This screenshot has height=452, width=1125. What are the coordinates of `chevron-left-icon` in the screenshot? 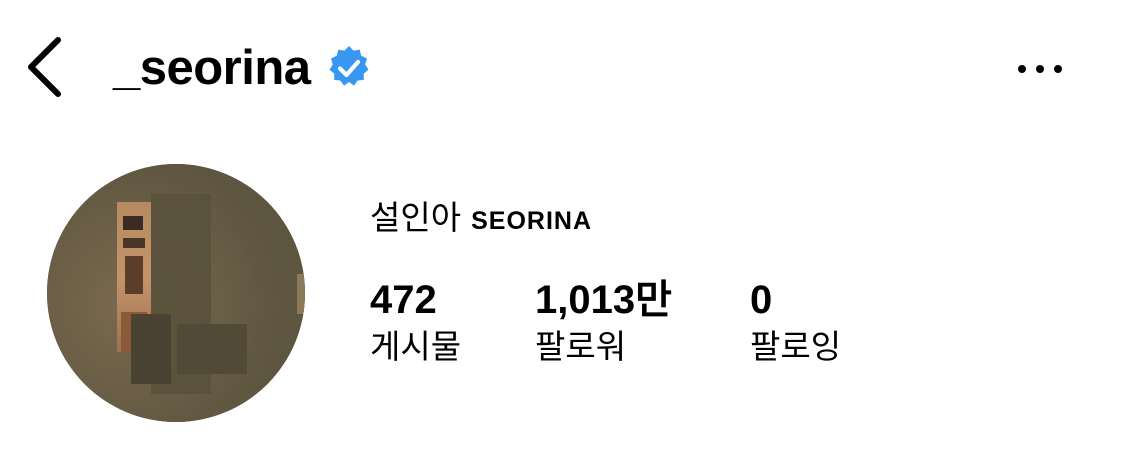 It's located at (44, 67).